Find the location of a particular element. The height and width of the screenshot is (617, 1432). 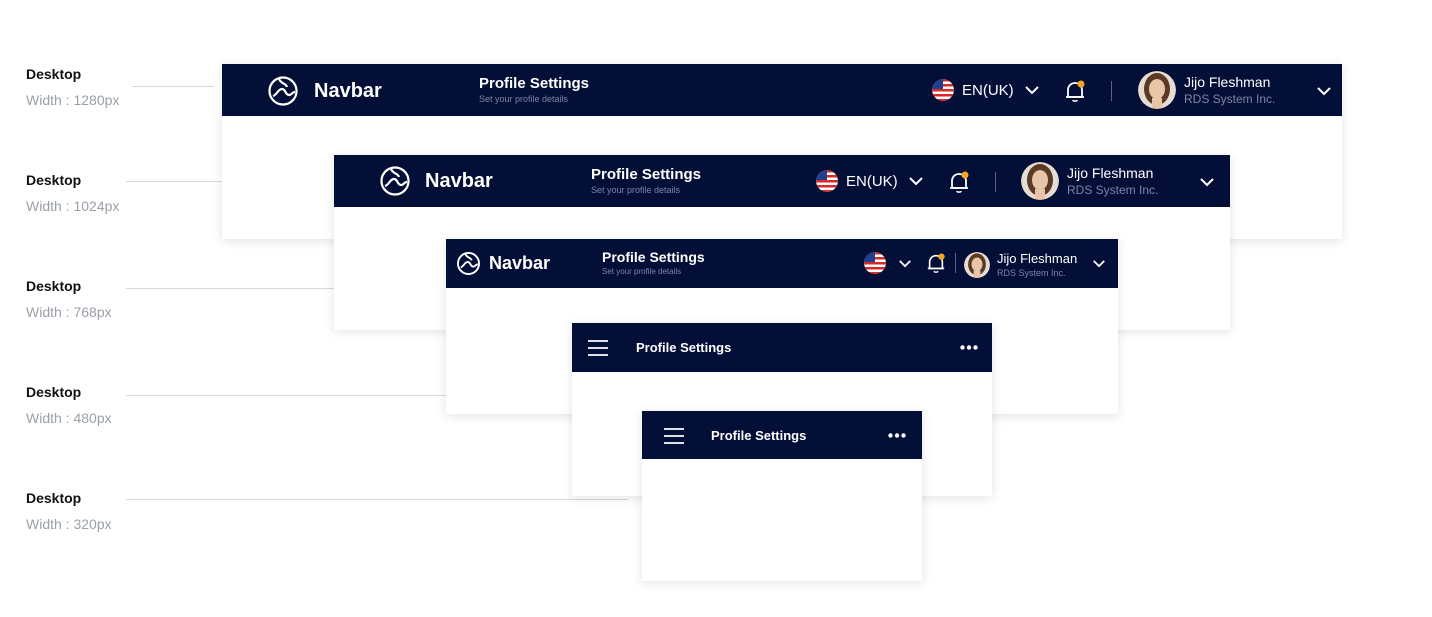

breakpoint-label-768: Desktop Width : 768px is located at coordinates (69, 299).